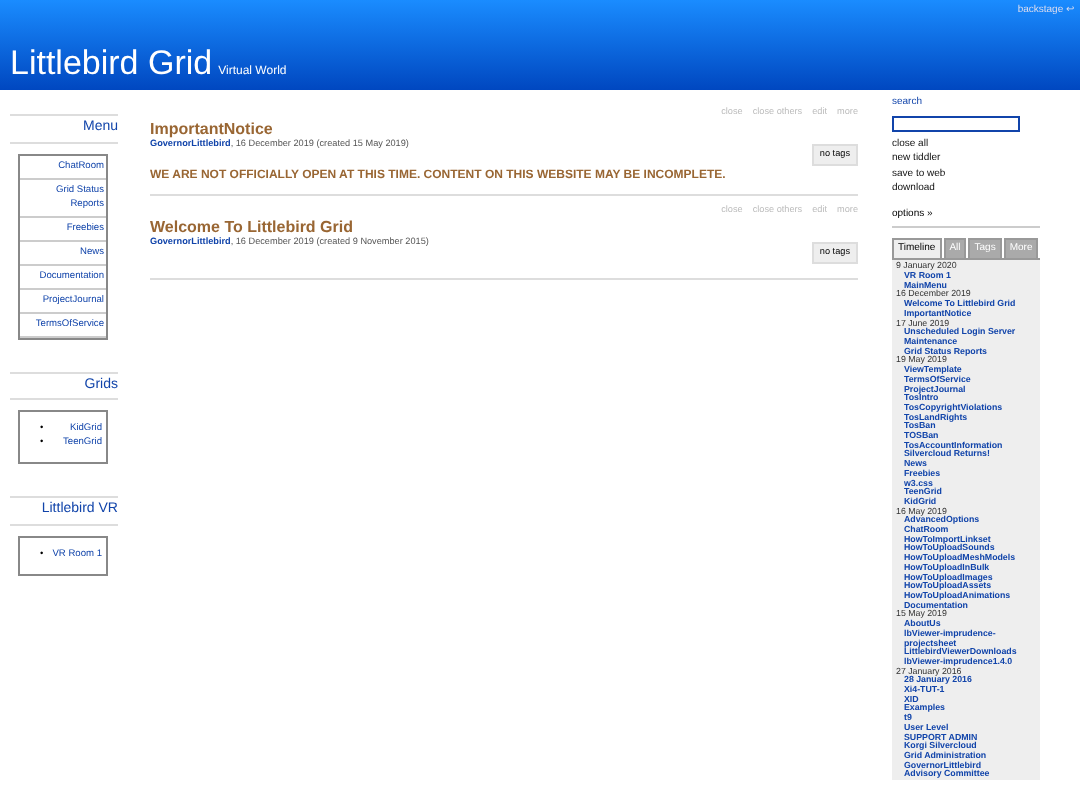 The image size is (1080, 810). I want to click on tiddler-title: Welcome To Littlebird Grid, so click(252, 226).